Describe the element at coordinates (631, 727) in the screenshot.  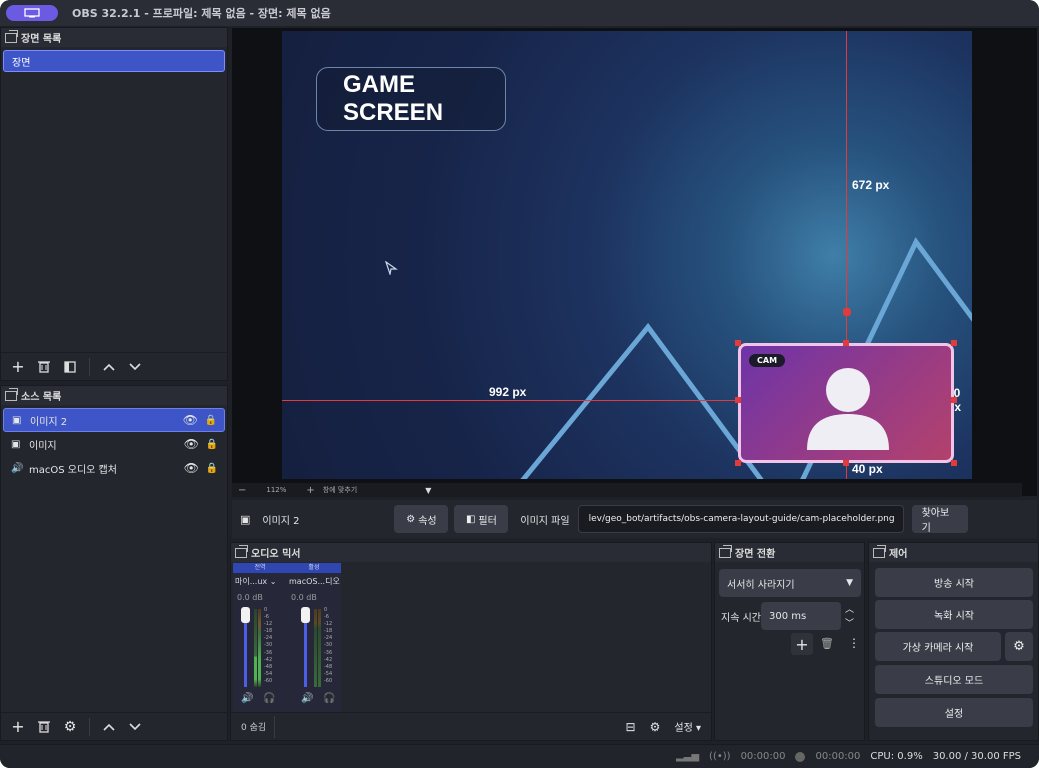
I see `mixer-layout-button: ⊟` at that location.